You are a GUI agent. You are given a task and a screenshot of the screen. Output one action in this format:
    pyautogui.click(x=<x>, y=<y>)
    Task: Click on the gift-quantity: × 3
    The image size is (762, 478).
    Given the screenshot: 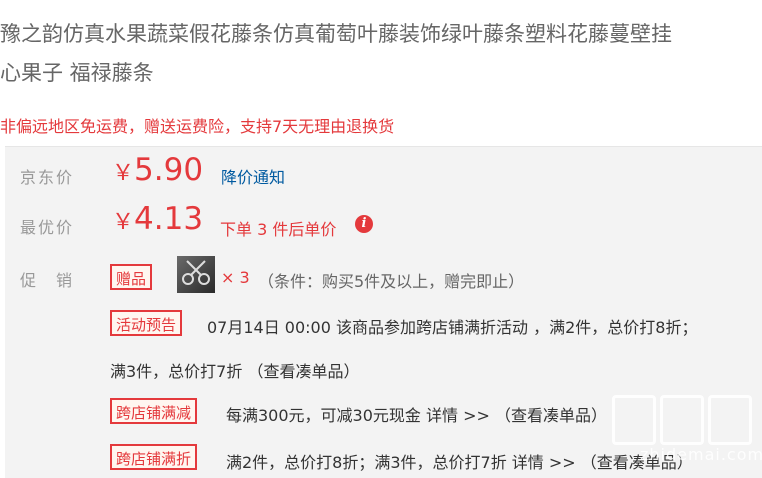 What is the action you would take?
    pyautogui.click(x=235, y=277)
    